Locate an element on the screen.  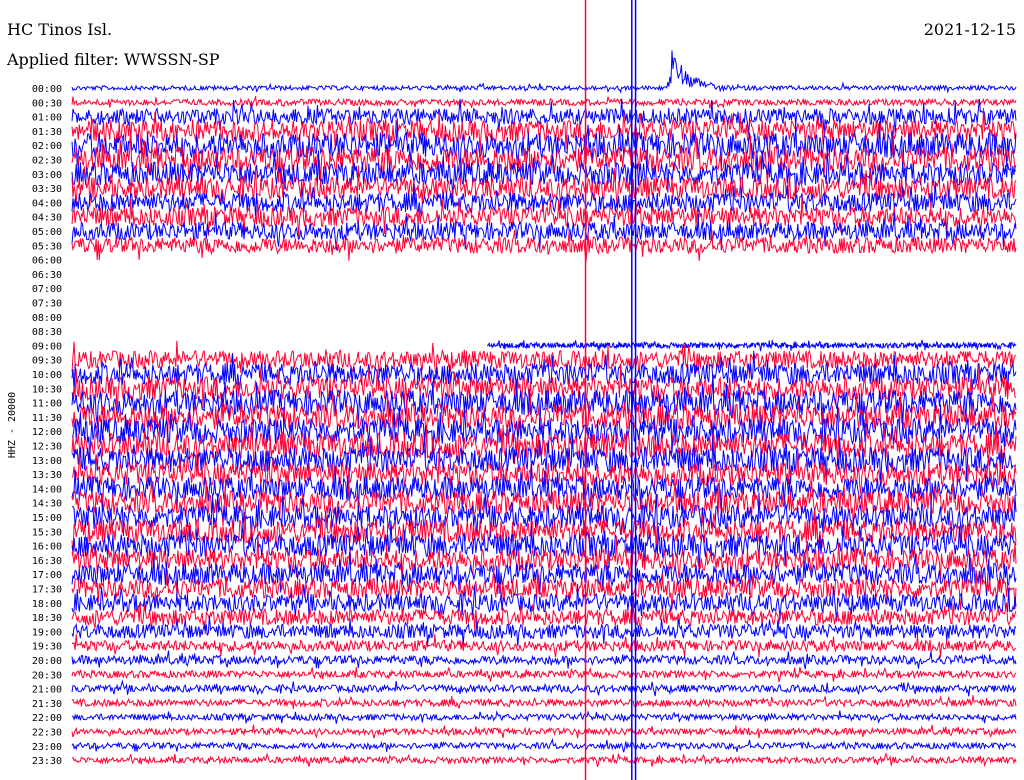
row-time-label: 02:30 is located at coordinates (47, 161).